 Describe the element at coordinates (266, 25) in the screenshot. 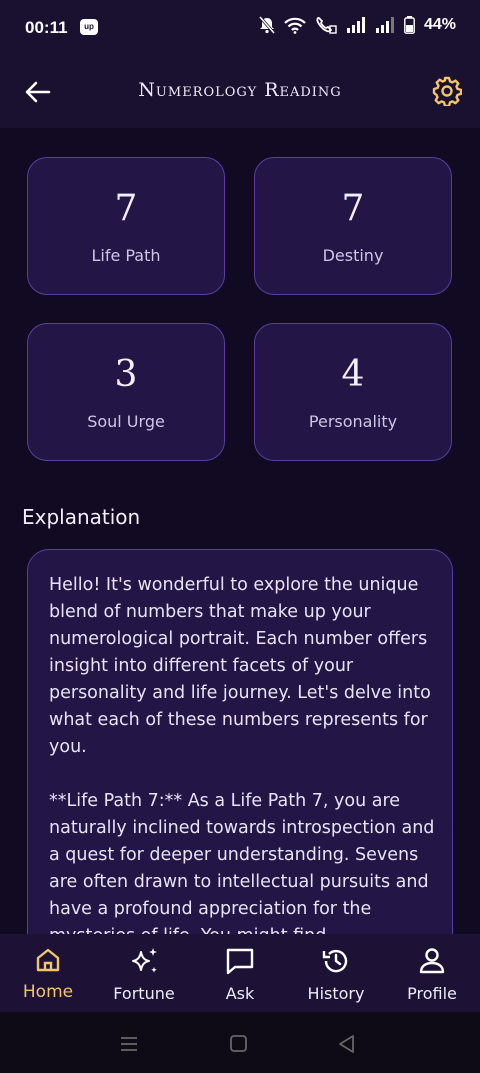

I see `mute-icon` at that location.